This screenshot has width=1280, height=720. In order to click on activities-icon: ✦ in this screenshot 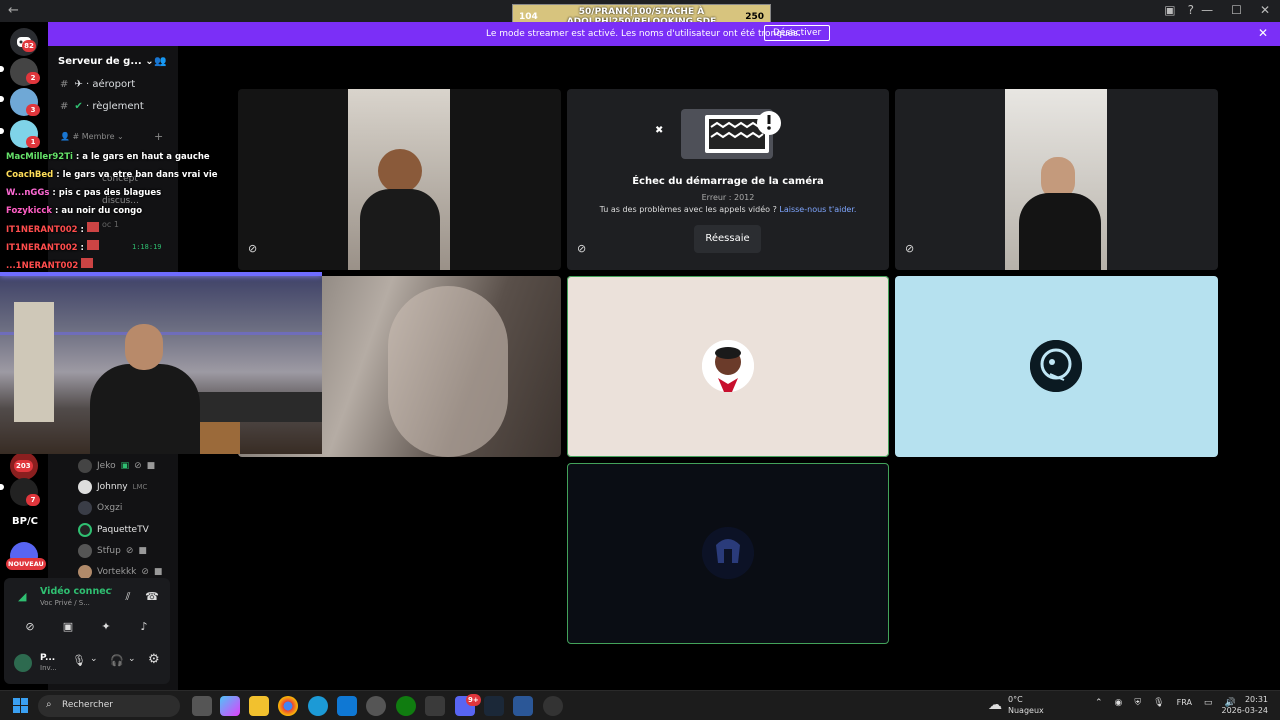, I will do `click(106, 627)`.